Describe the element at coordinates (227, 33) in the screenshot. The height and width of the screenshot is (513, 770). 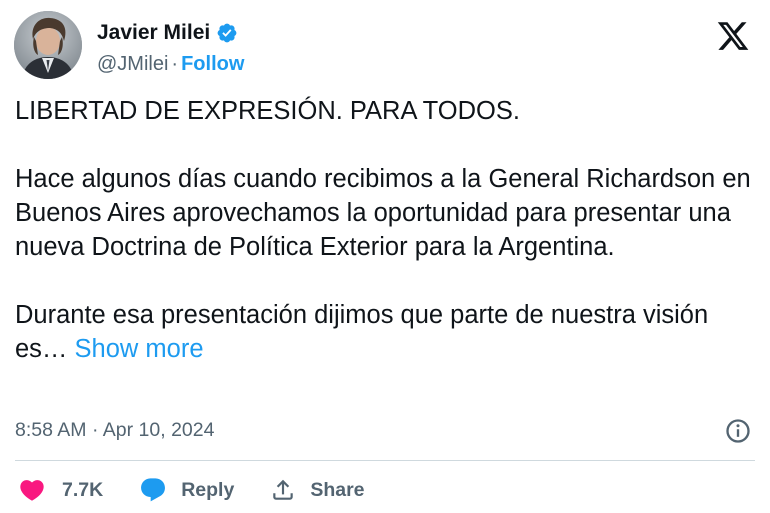
I see `verified-badge-icon` at that location.